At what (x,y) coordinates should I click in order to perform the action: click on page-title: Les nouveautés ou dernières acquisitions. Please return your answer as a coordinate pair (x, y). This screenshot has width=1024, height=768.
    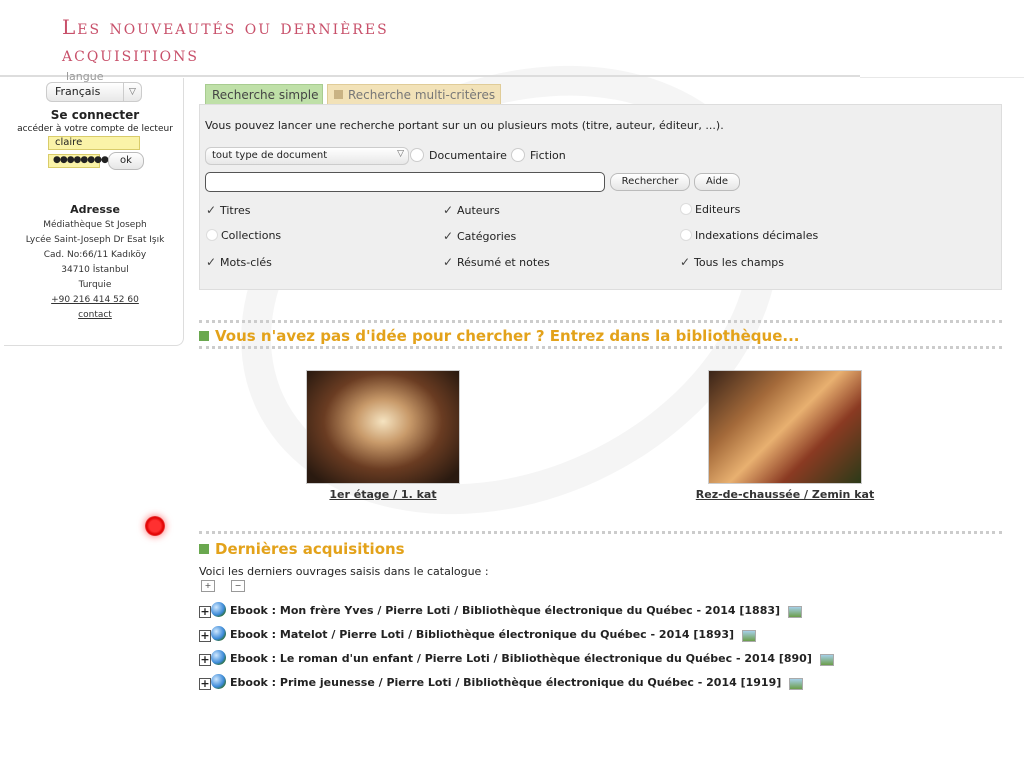
    Looking at the image, I should click on (225, 41).